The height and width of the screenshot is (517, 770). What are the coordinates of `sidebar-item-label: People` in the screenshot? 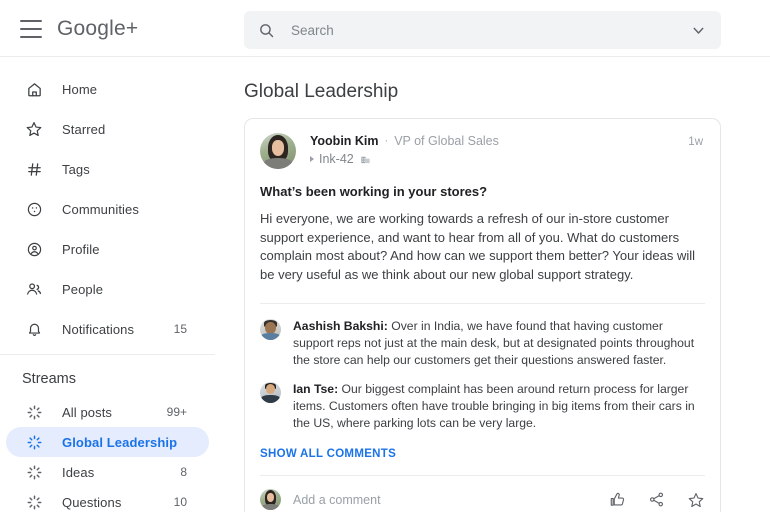 It's located at (83, 289).